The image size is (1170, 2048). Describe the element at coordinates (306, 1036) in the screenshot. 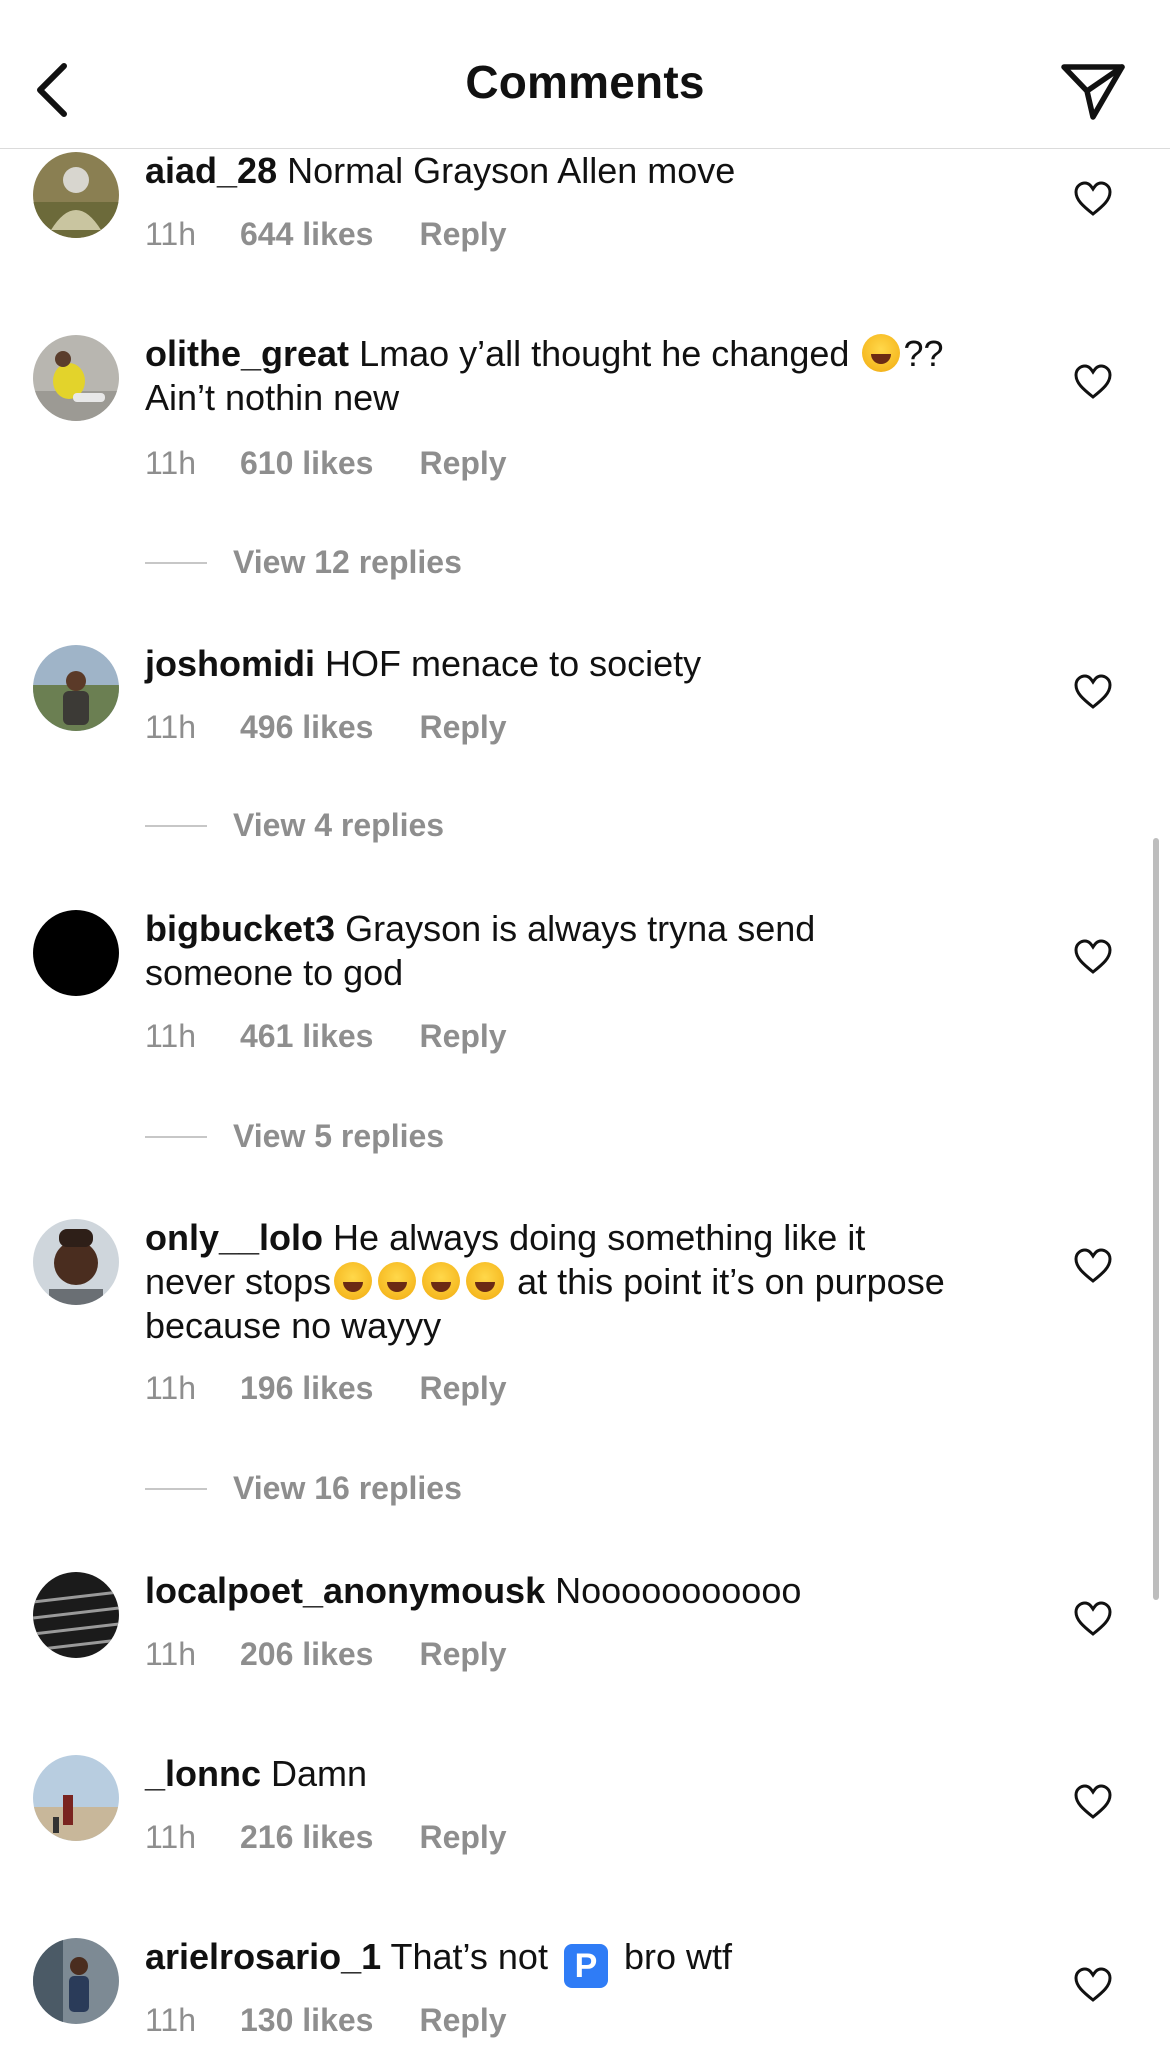

I see `comment-likes: 461 likes` at that location.